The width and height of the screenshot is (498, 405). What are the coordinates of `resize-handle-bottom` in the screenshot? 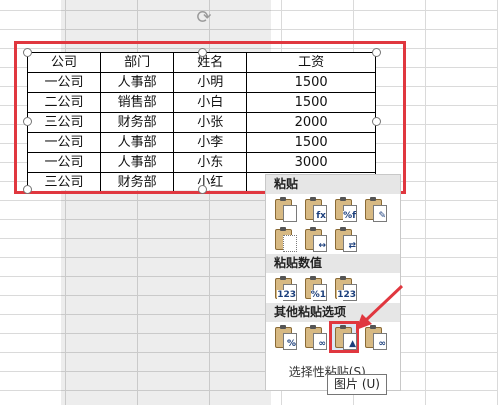 It's located at (202, 189).